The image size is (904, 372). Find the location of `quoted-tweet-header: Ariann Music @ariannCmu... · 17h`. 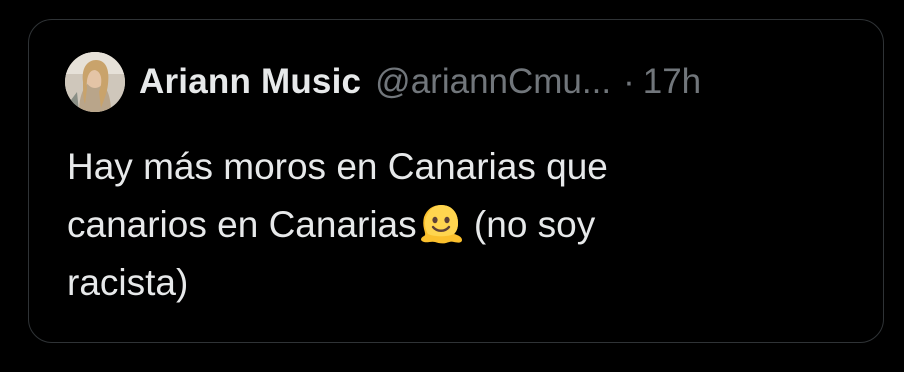

quoted-tweet-header: Ariann Music @ariannCmu... · 17h is located at coordinates (383, 82).